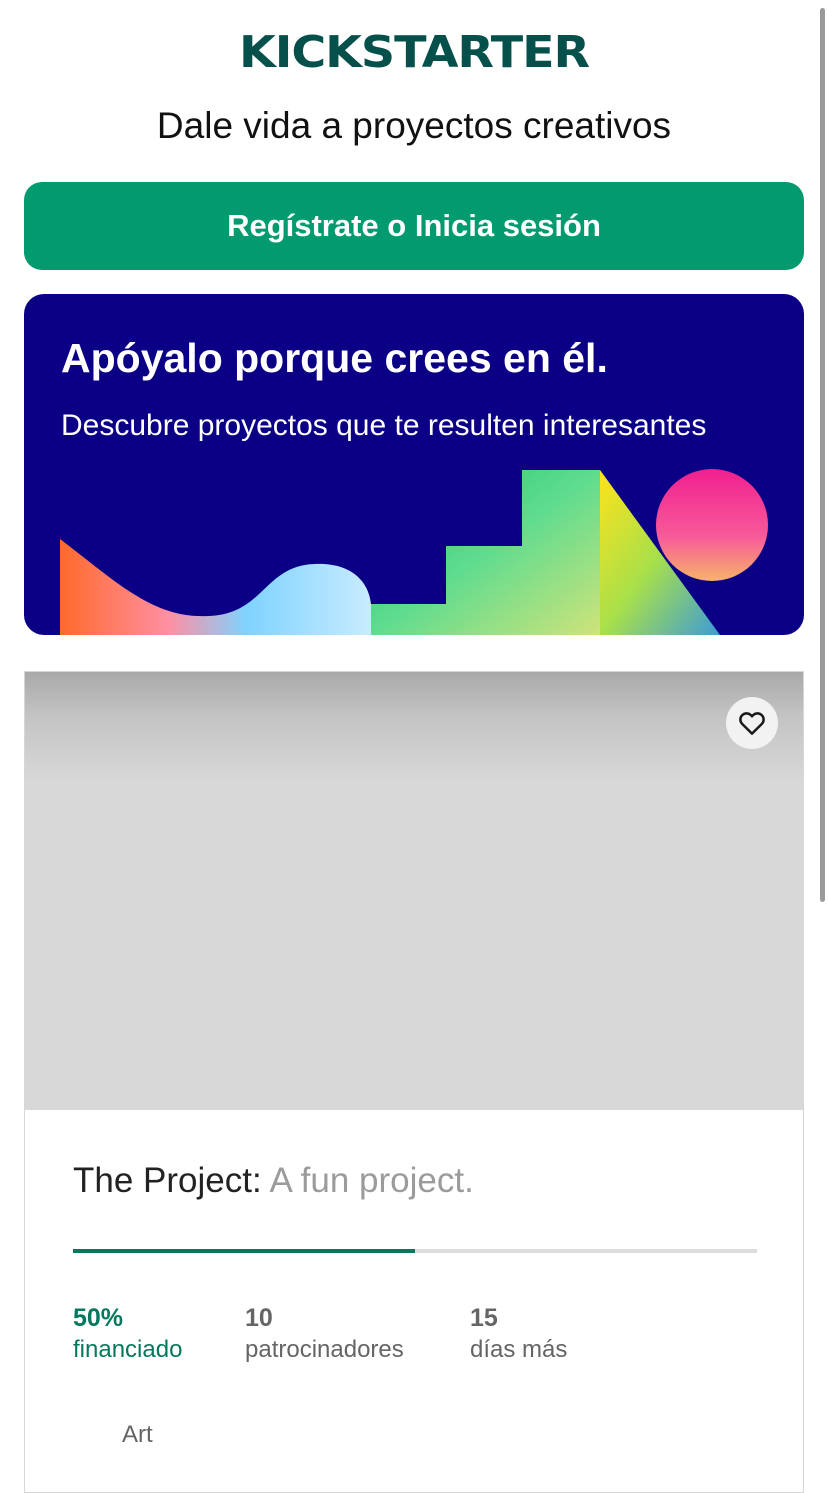 This screenshot has width=828, height=1493. I want to click on heart-outline-icon, so click(752, 723).